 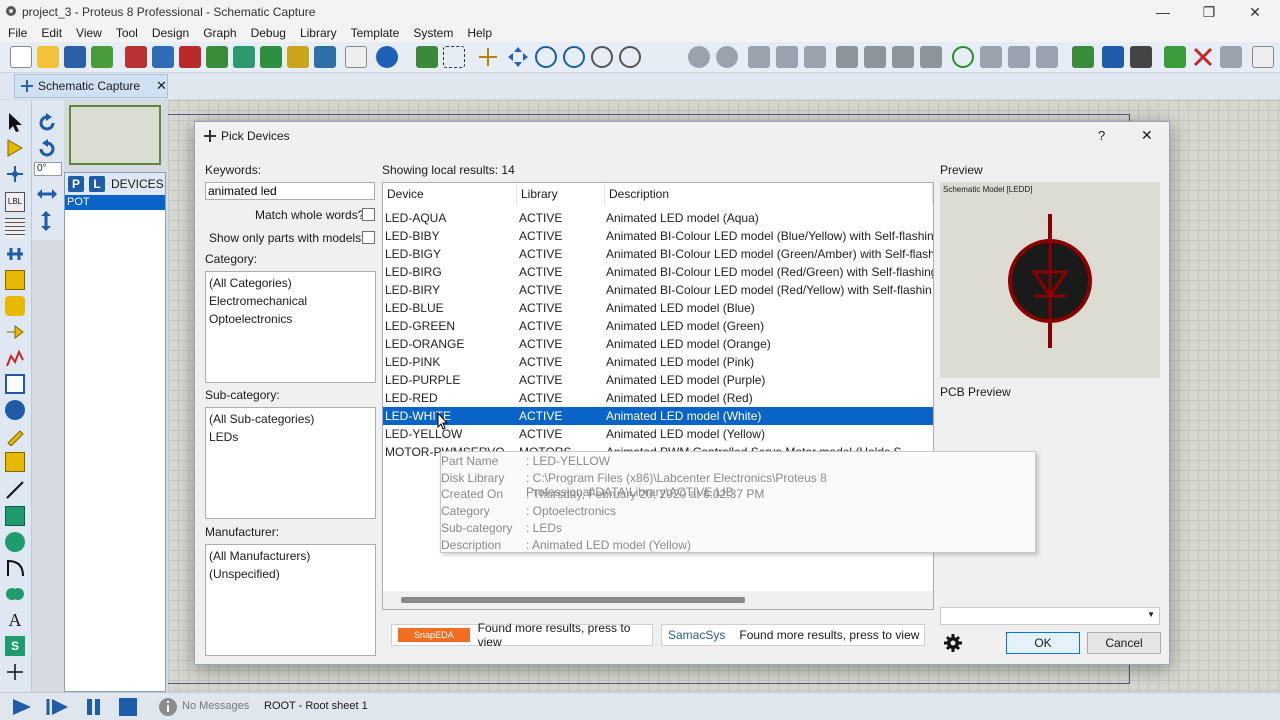 I want to click on device-list-item: POT, so click(x=115, y=202).